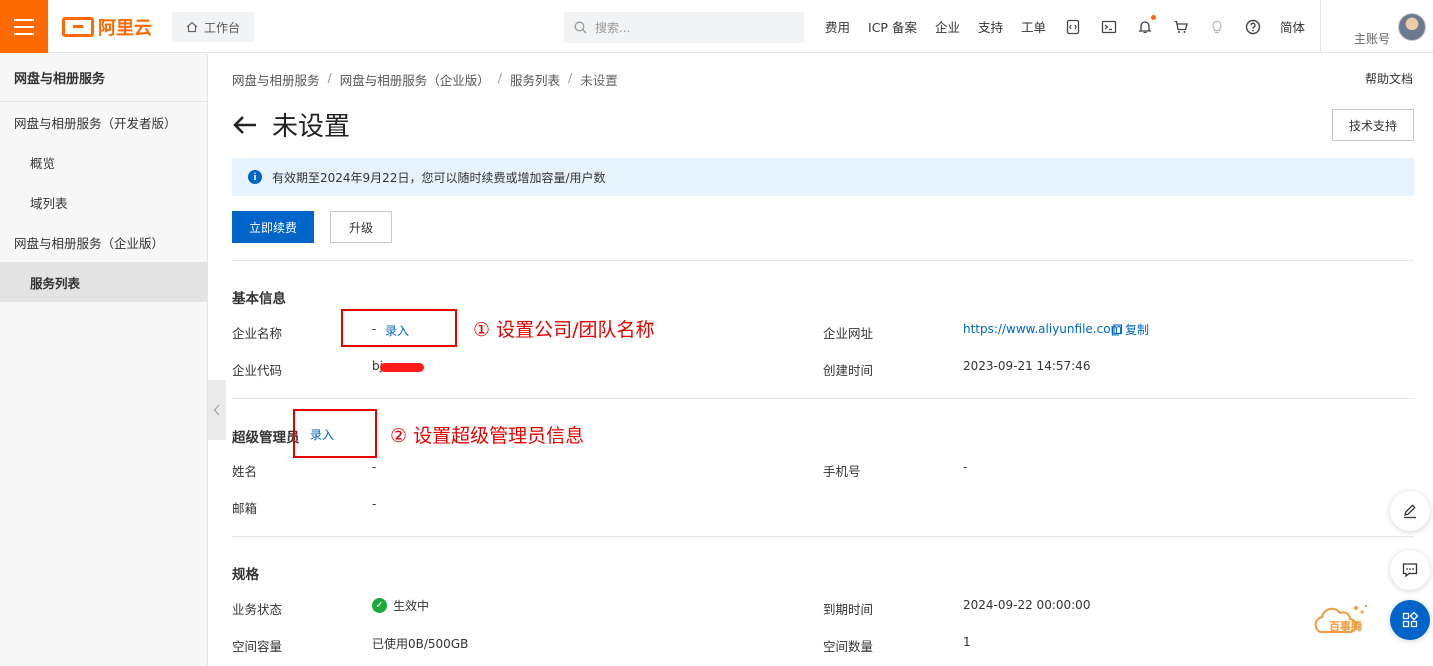 This screenshot has height=666, width=1433. I want to click on admin-email-label: 邮箱, so click(245, 508).